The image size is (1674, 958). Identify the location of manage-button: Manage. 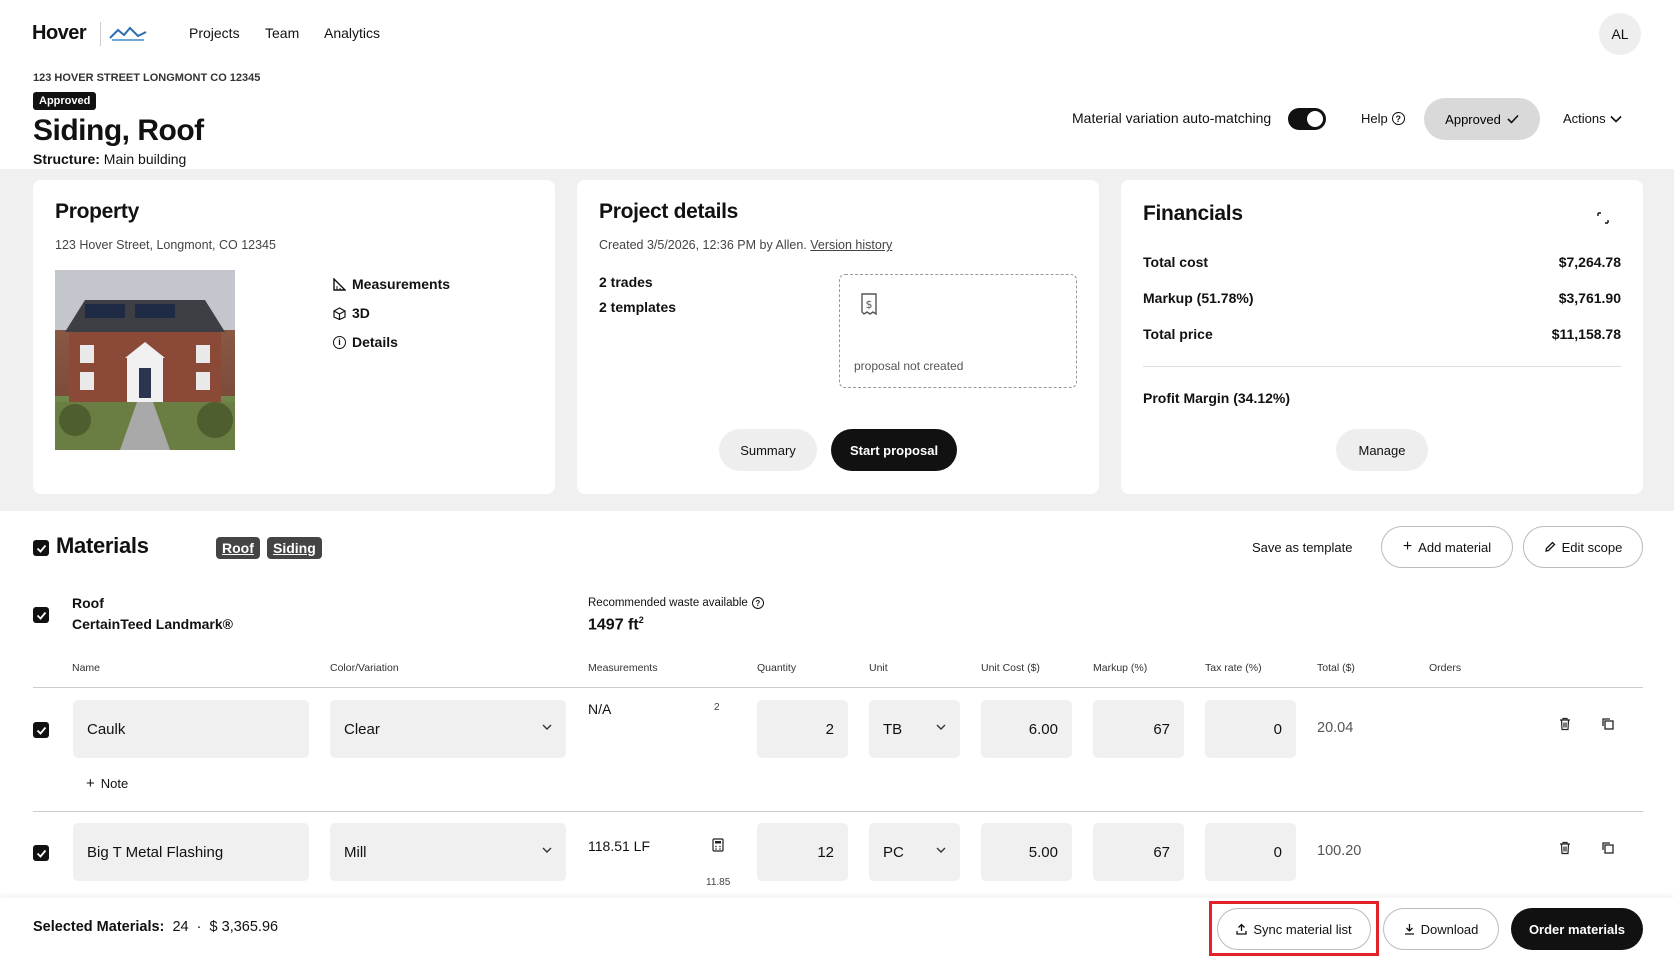
(1382, 450).